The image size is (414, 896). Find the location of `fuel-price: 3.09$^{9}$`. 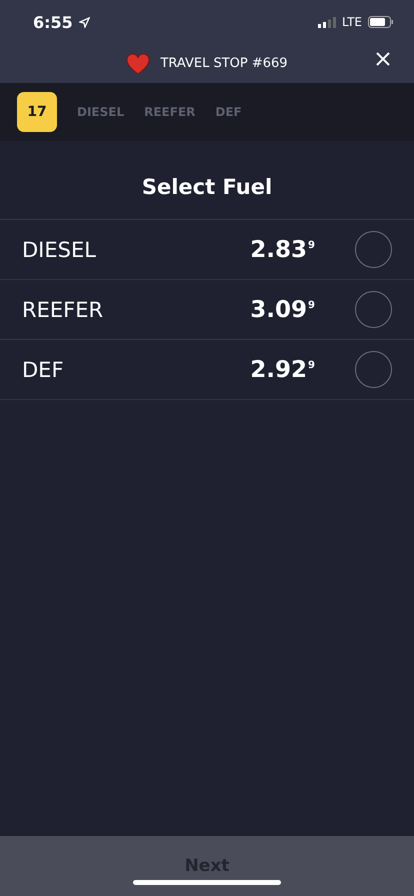

fuel-price: 3.09$^{9}$ is located at coordinates (282, 309).